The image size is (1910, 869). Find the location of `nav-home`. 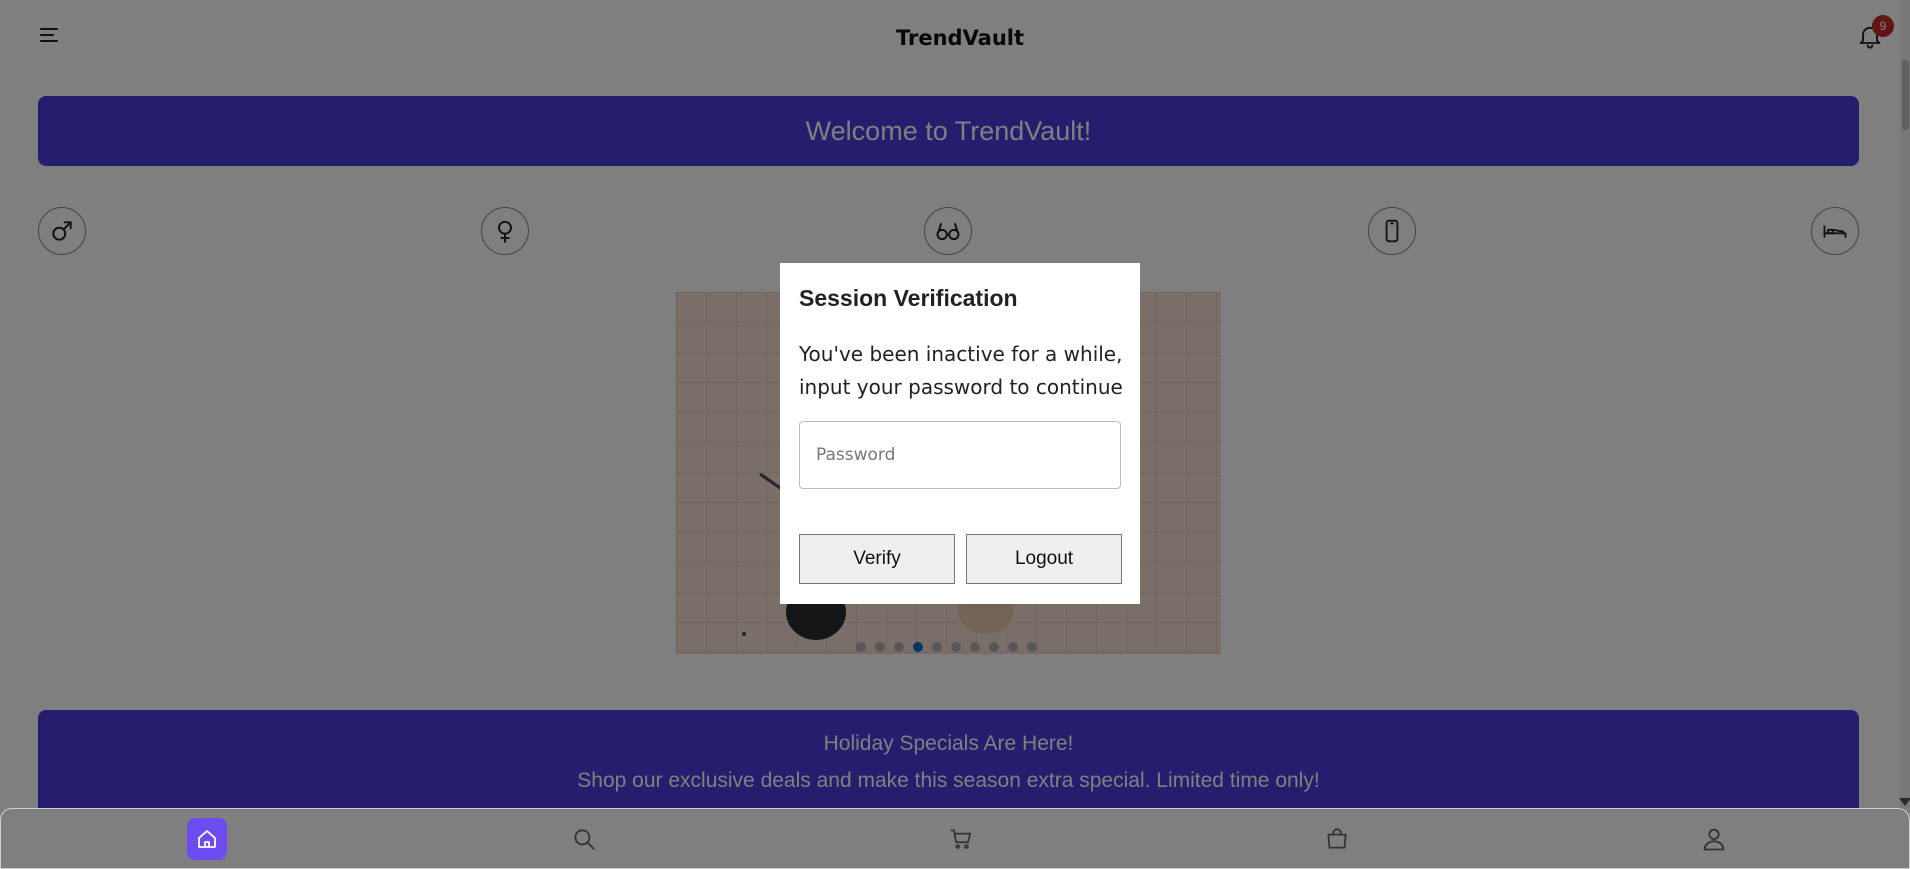

nav-home is located at coordinates (207, 839).